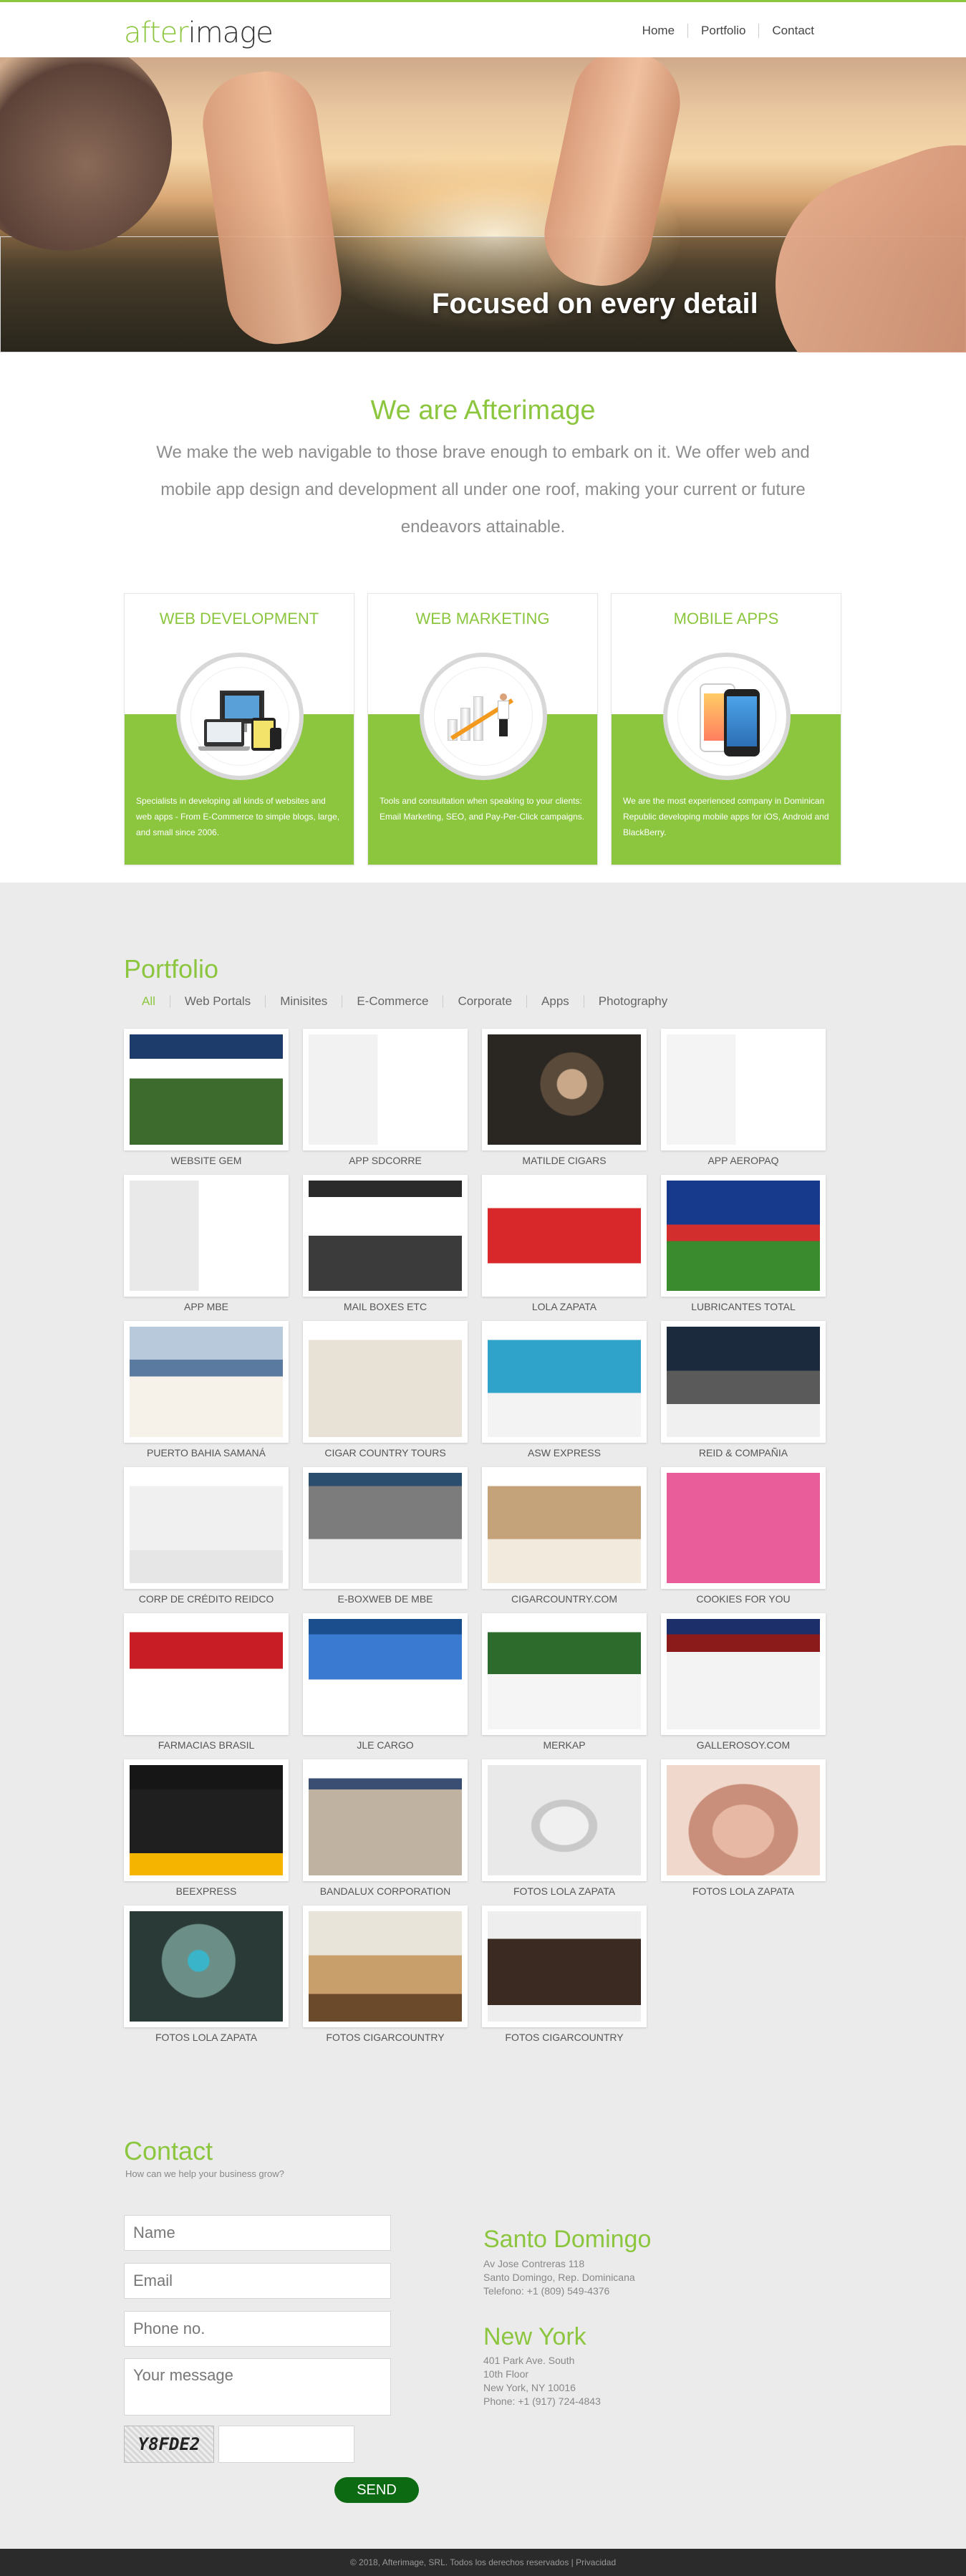 The height and width of the screenshot is (2576, 966). I want to click on portfolio-item: PUERTO BAHIA SAMANÁ, so click(206, 1395).